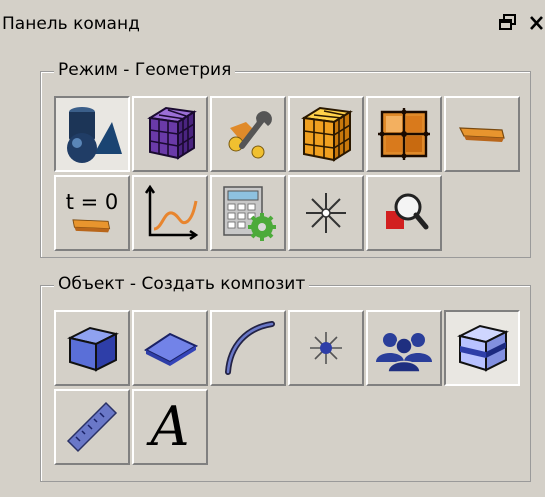  I want to click on tool-sparkle-point, so click(326, 213).